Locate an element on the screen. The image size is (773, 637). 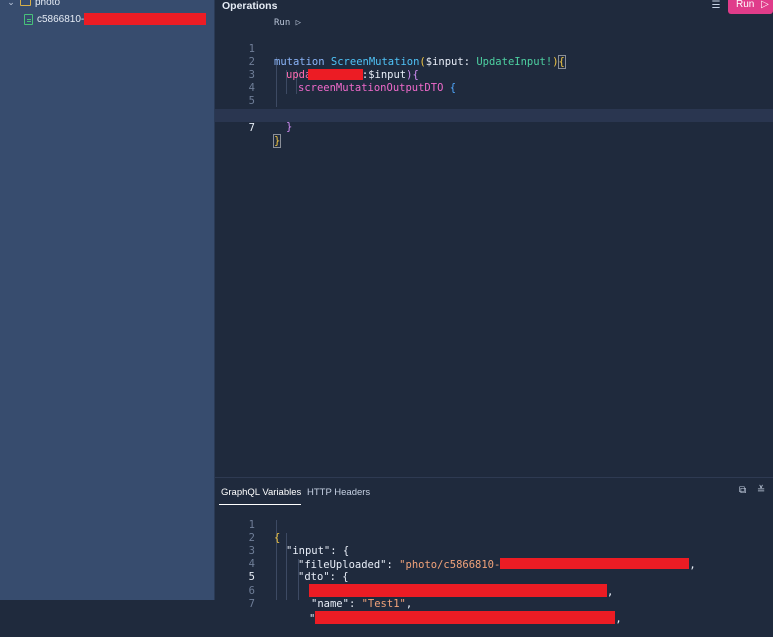
code-line: 5 } is located at coordinates (494, 101).